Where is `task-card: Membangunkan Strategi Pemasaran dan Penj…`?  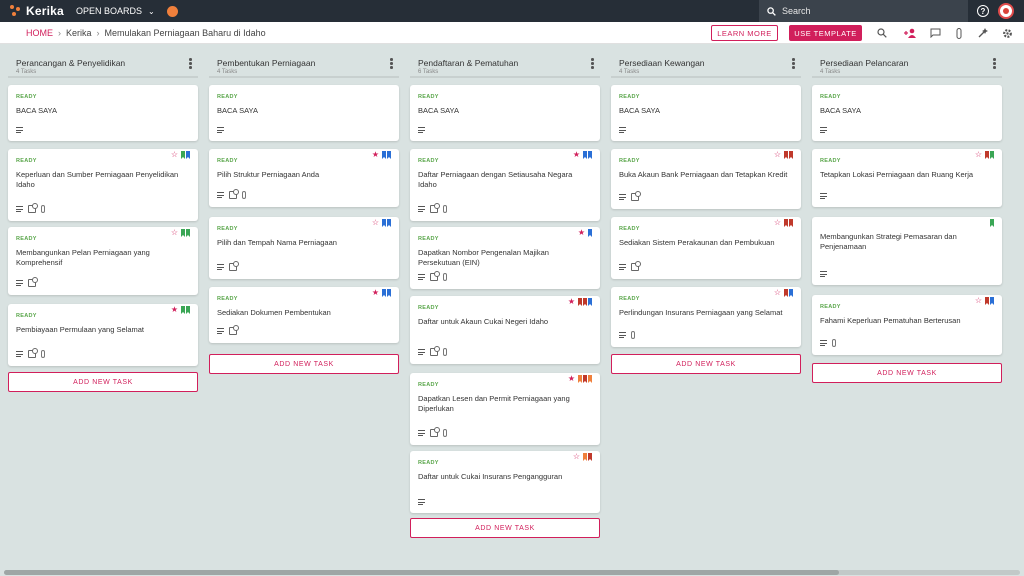 task-card: Membangunkan Strategi Pemasaran dan Penj… is located at coordinates (907, 251).